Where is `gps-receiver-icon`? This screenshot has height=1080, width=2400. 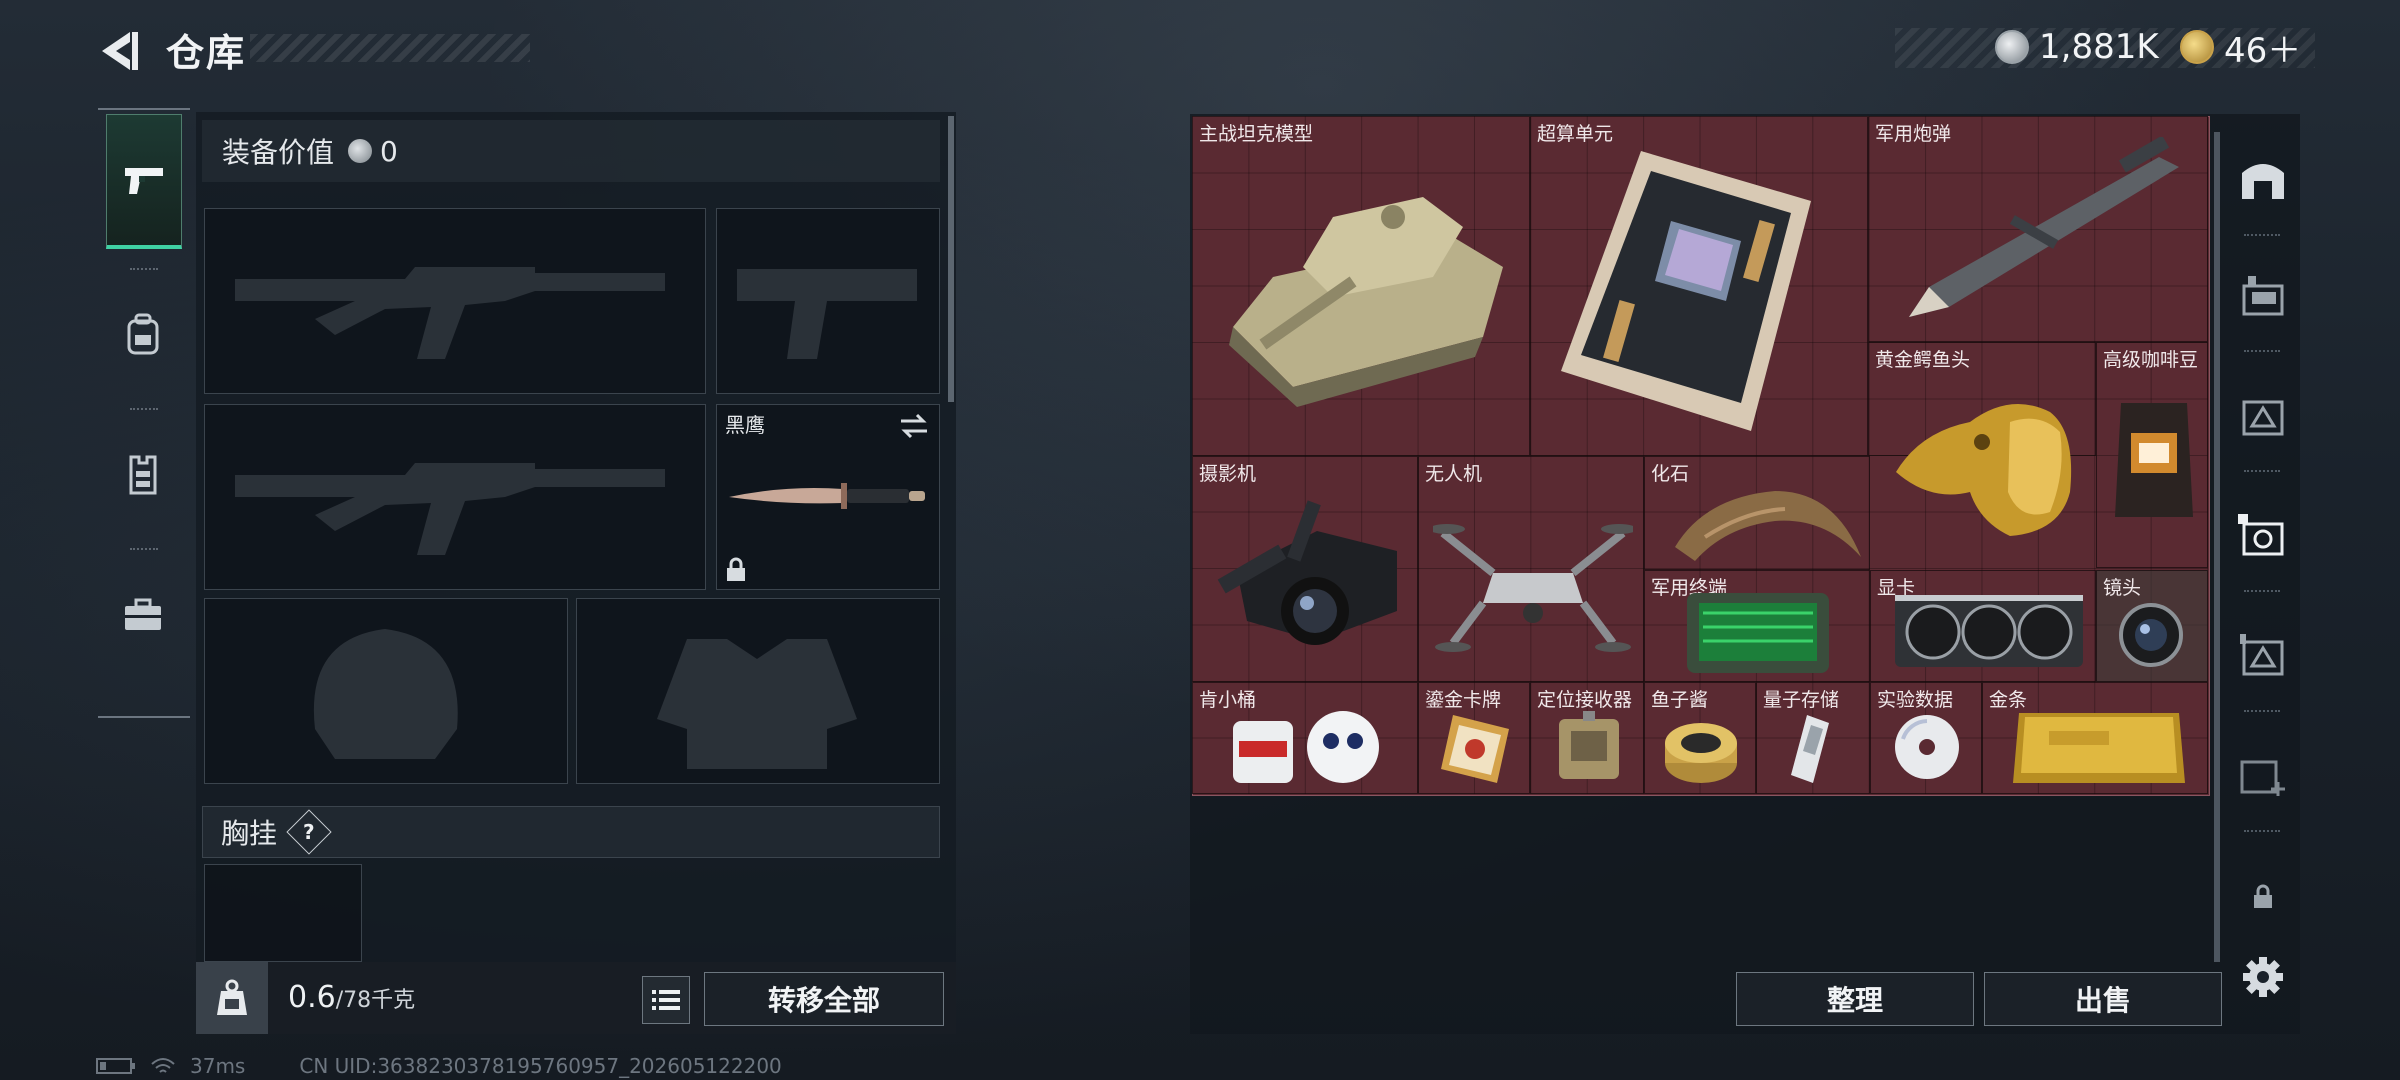
gps-receiver-icon is located at coordinates (1589, 745).